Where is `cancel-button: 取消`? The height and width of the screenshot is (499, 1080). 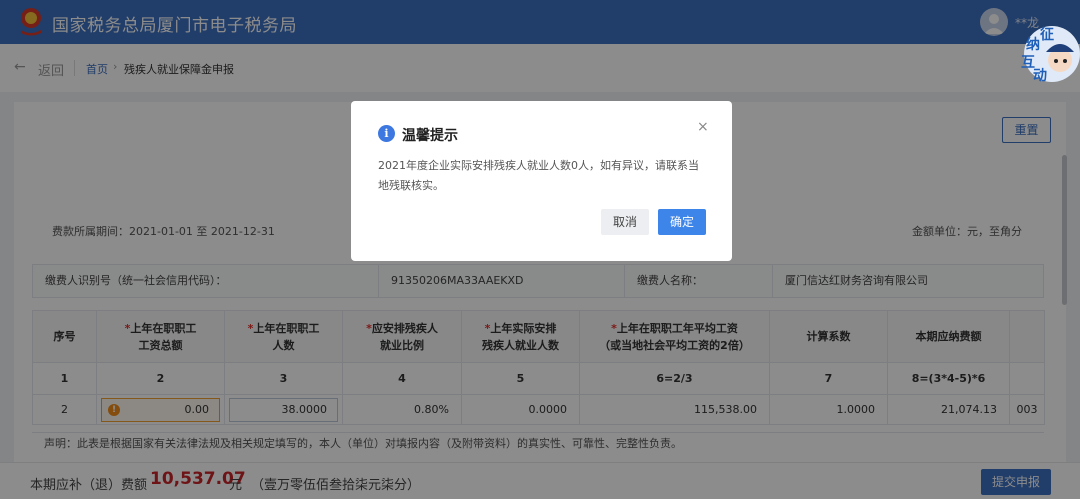 cancel-button: 取消 is located at coordinates (625, 222).